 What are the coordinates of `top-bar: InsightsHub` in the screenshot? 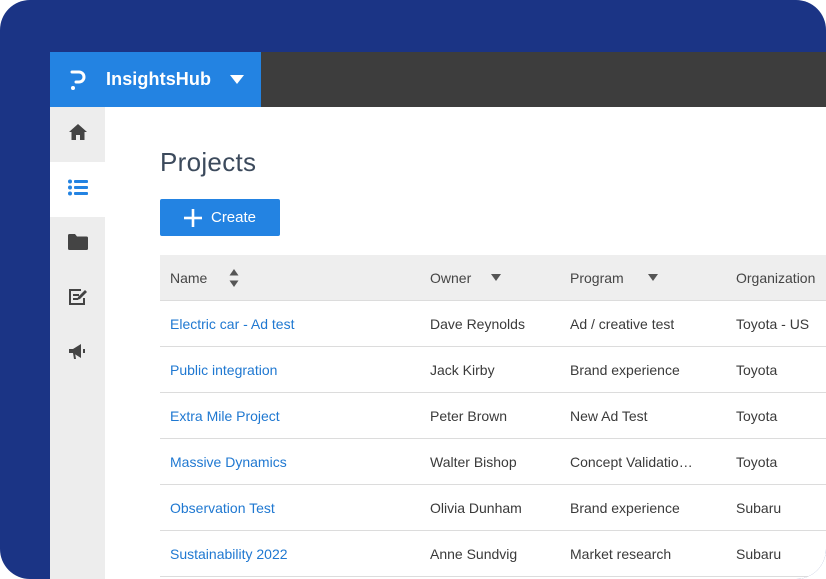 It's located at (438, 79).